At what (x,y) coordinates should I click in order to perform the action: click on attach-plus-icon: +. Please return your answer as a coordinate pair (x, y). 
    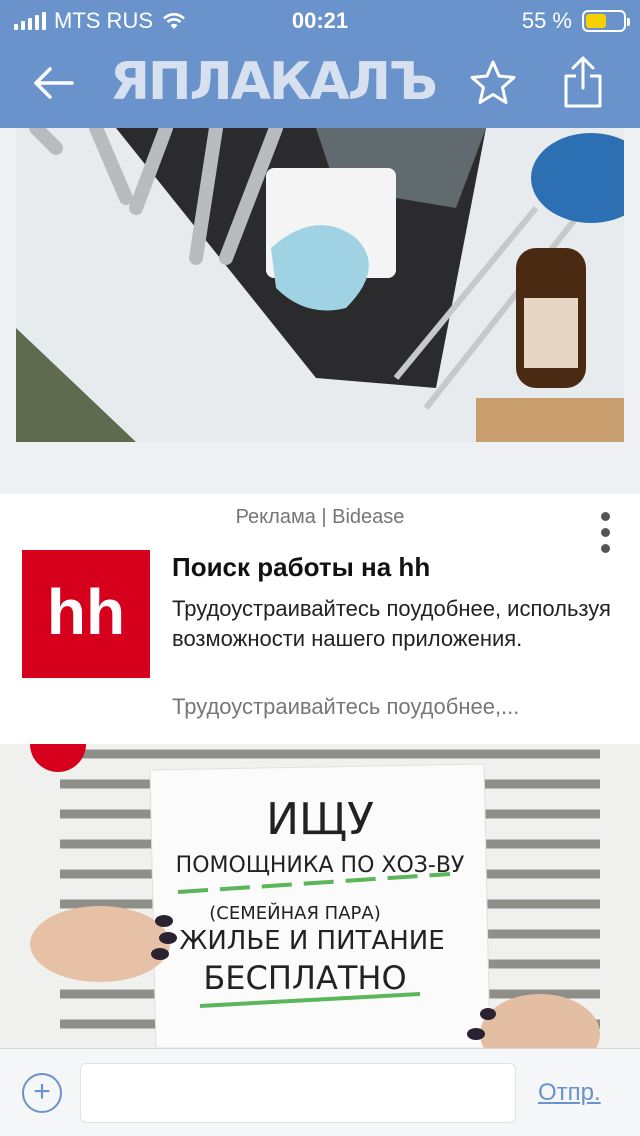
    Looking at the image, I should click on (42, 1093).